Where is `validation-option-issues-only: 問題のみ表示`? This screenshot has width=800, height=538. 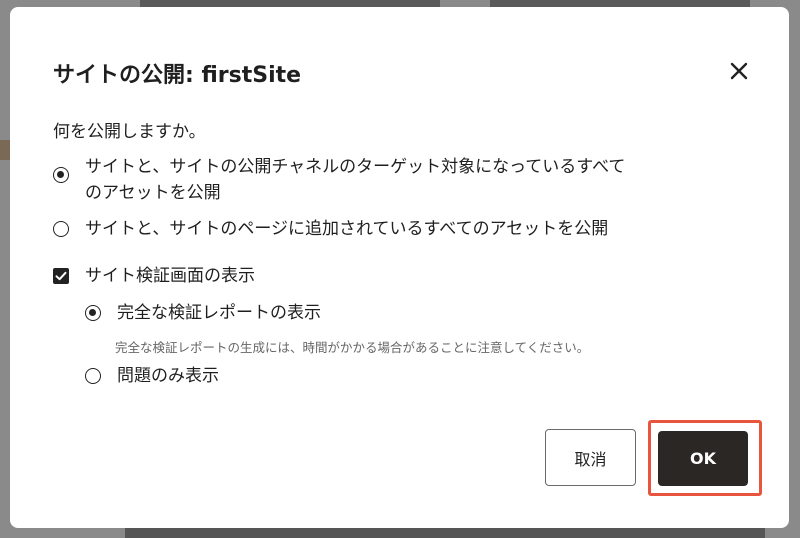
validation-option-issues-only: 問題のみ表示 is located at coordinates (235, 376).